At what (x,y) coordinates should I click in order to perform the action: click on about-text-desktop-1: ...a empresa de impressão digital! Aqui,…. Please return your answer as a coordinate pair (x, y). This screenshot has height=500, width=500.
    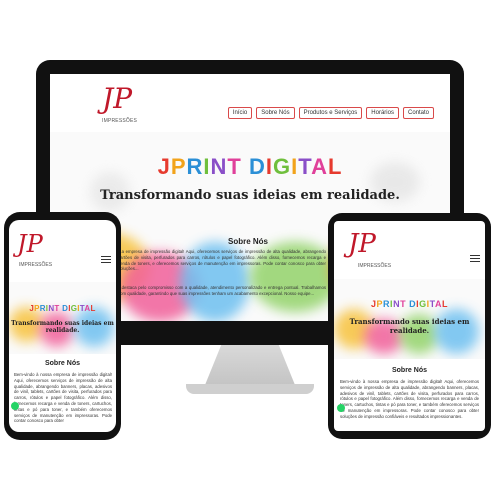
    Looking at the image, I should click on (222, 260).